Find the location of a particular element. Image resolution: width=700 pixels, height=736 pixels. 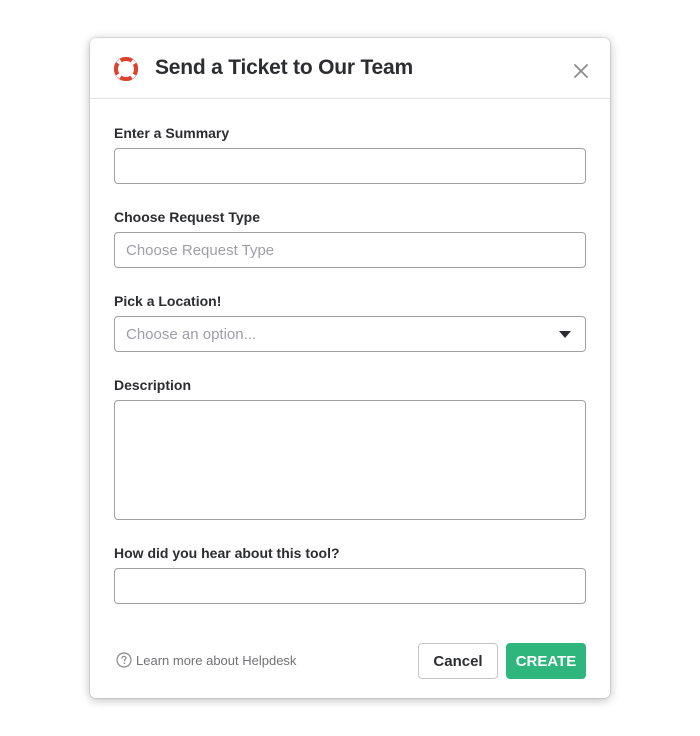

lifebuoy-icon is located at coordinates (126, 69).